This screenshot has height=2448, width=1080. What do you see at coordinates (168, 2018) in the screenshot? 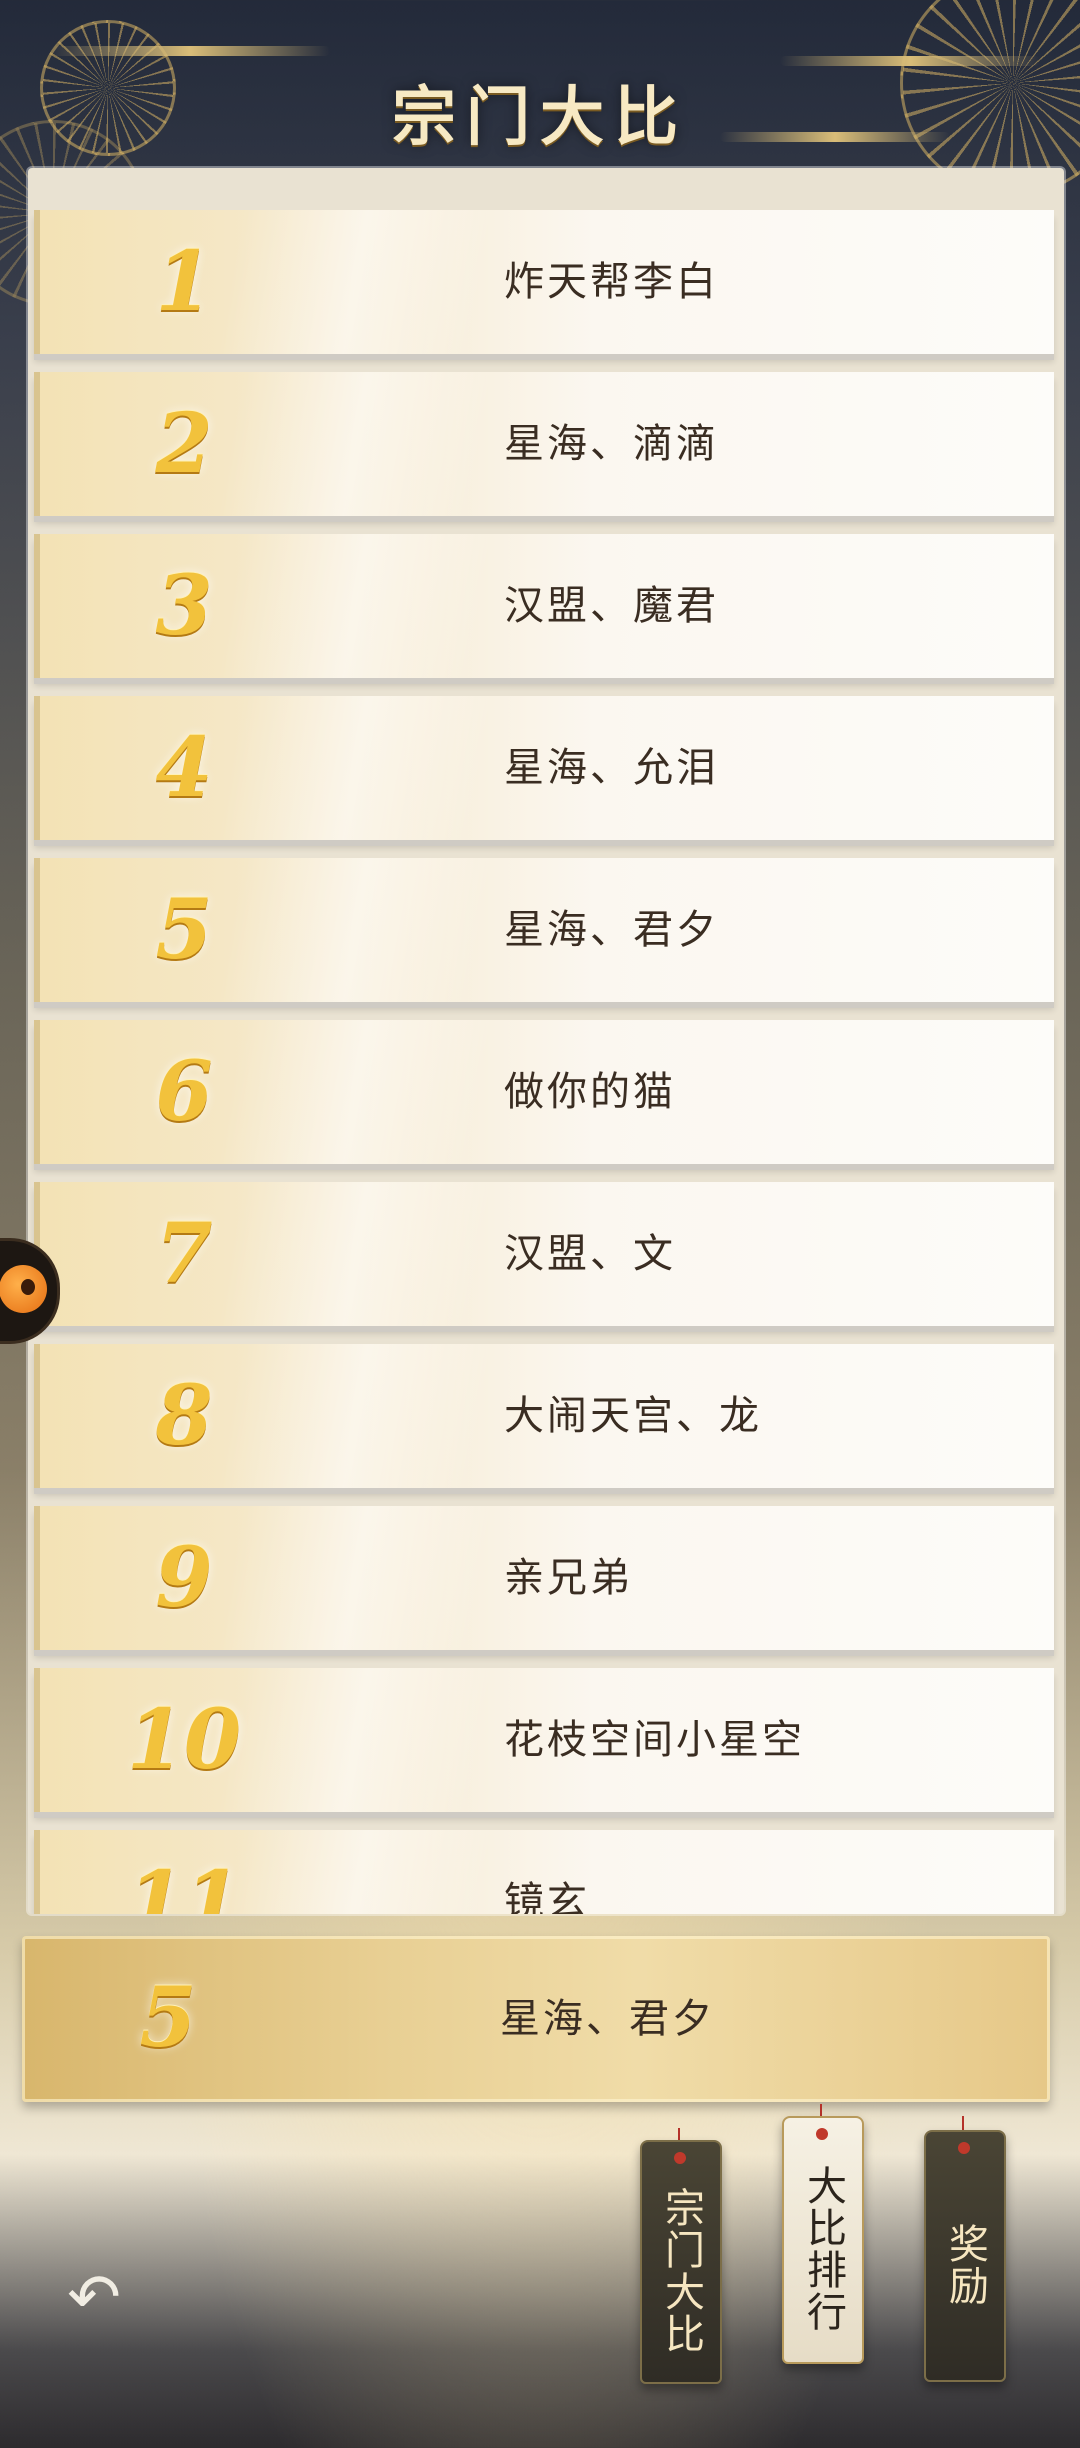
I see `my-rank-number: 5` at bounding box center [168, 2018].